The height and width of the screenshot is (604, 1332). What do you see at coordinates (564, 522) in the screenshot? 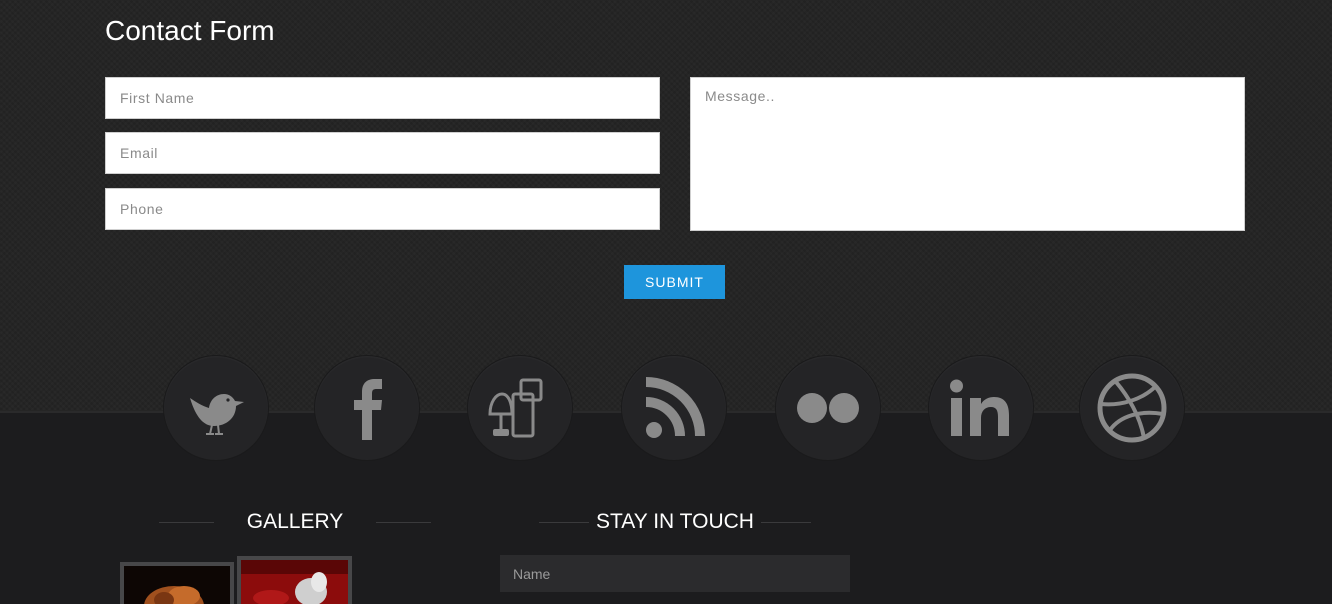
I see `stay-in-touch-rule-left` at bounding box center [564, 522].